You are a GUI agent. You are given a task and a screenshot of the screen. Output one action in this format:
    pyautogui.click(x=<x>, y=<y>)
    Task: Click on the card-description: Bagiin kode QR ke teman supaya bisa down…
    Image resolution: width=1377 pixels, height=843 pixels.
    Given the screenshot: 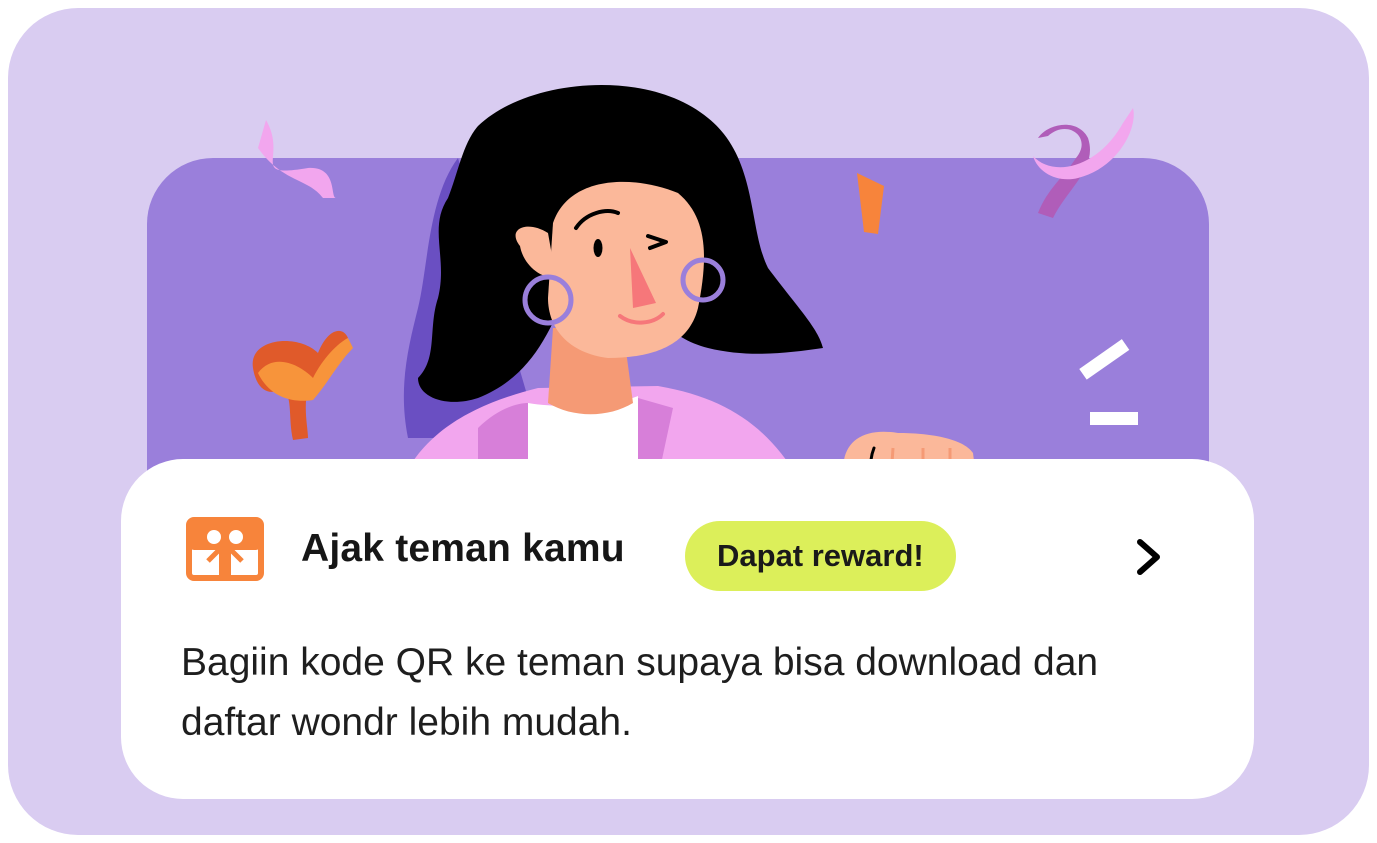 What is the action you would take?
    pyautogui.click(x=640, y=692)
    